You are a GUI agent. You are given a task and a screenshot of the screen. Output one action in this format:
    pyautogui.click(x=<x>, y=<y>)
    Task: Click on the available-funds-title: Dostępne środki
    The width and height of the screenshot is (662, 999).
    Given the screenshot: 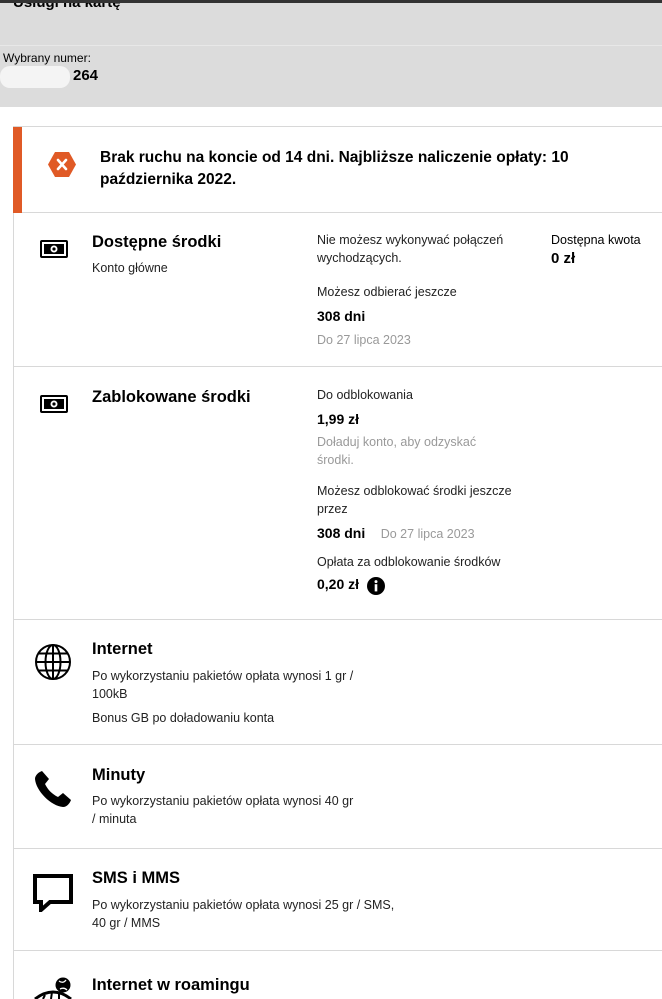 What is the action you would take?
    pyautogui.click(x=157, y=242)
    